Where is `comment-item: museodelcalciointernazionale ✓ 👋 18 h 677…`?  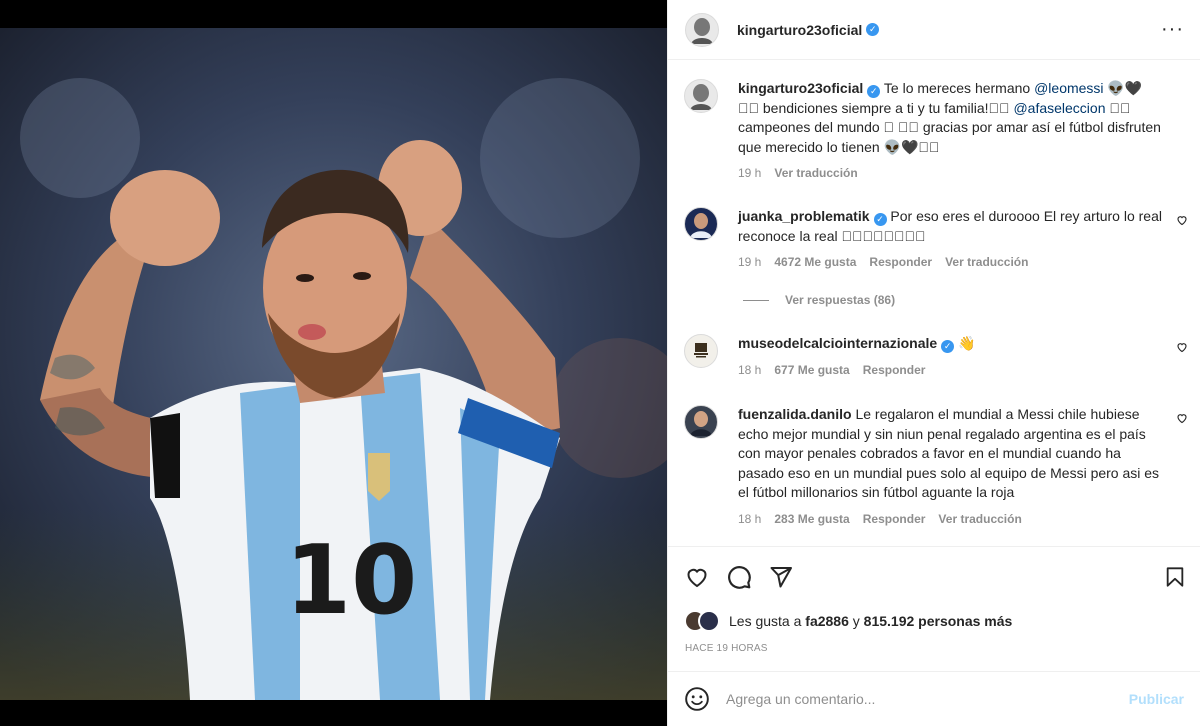
comment-item: museodelcalciointernazionale ✓ 👋 18 h 677… is located at coordinates (936, 357).